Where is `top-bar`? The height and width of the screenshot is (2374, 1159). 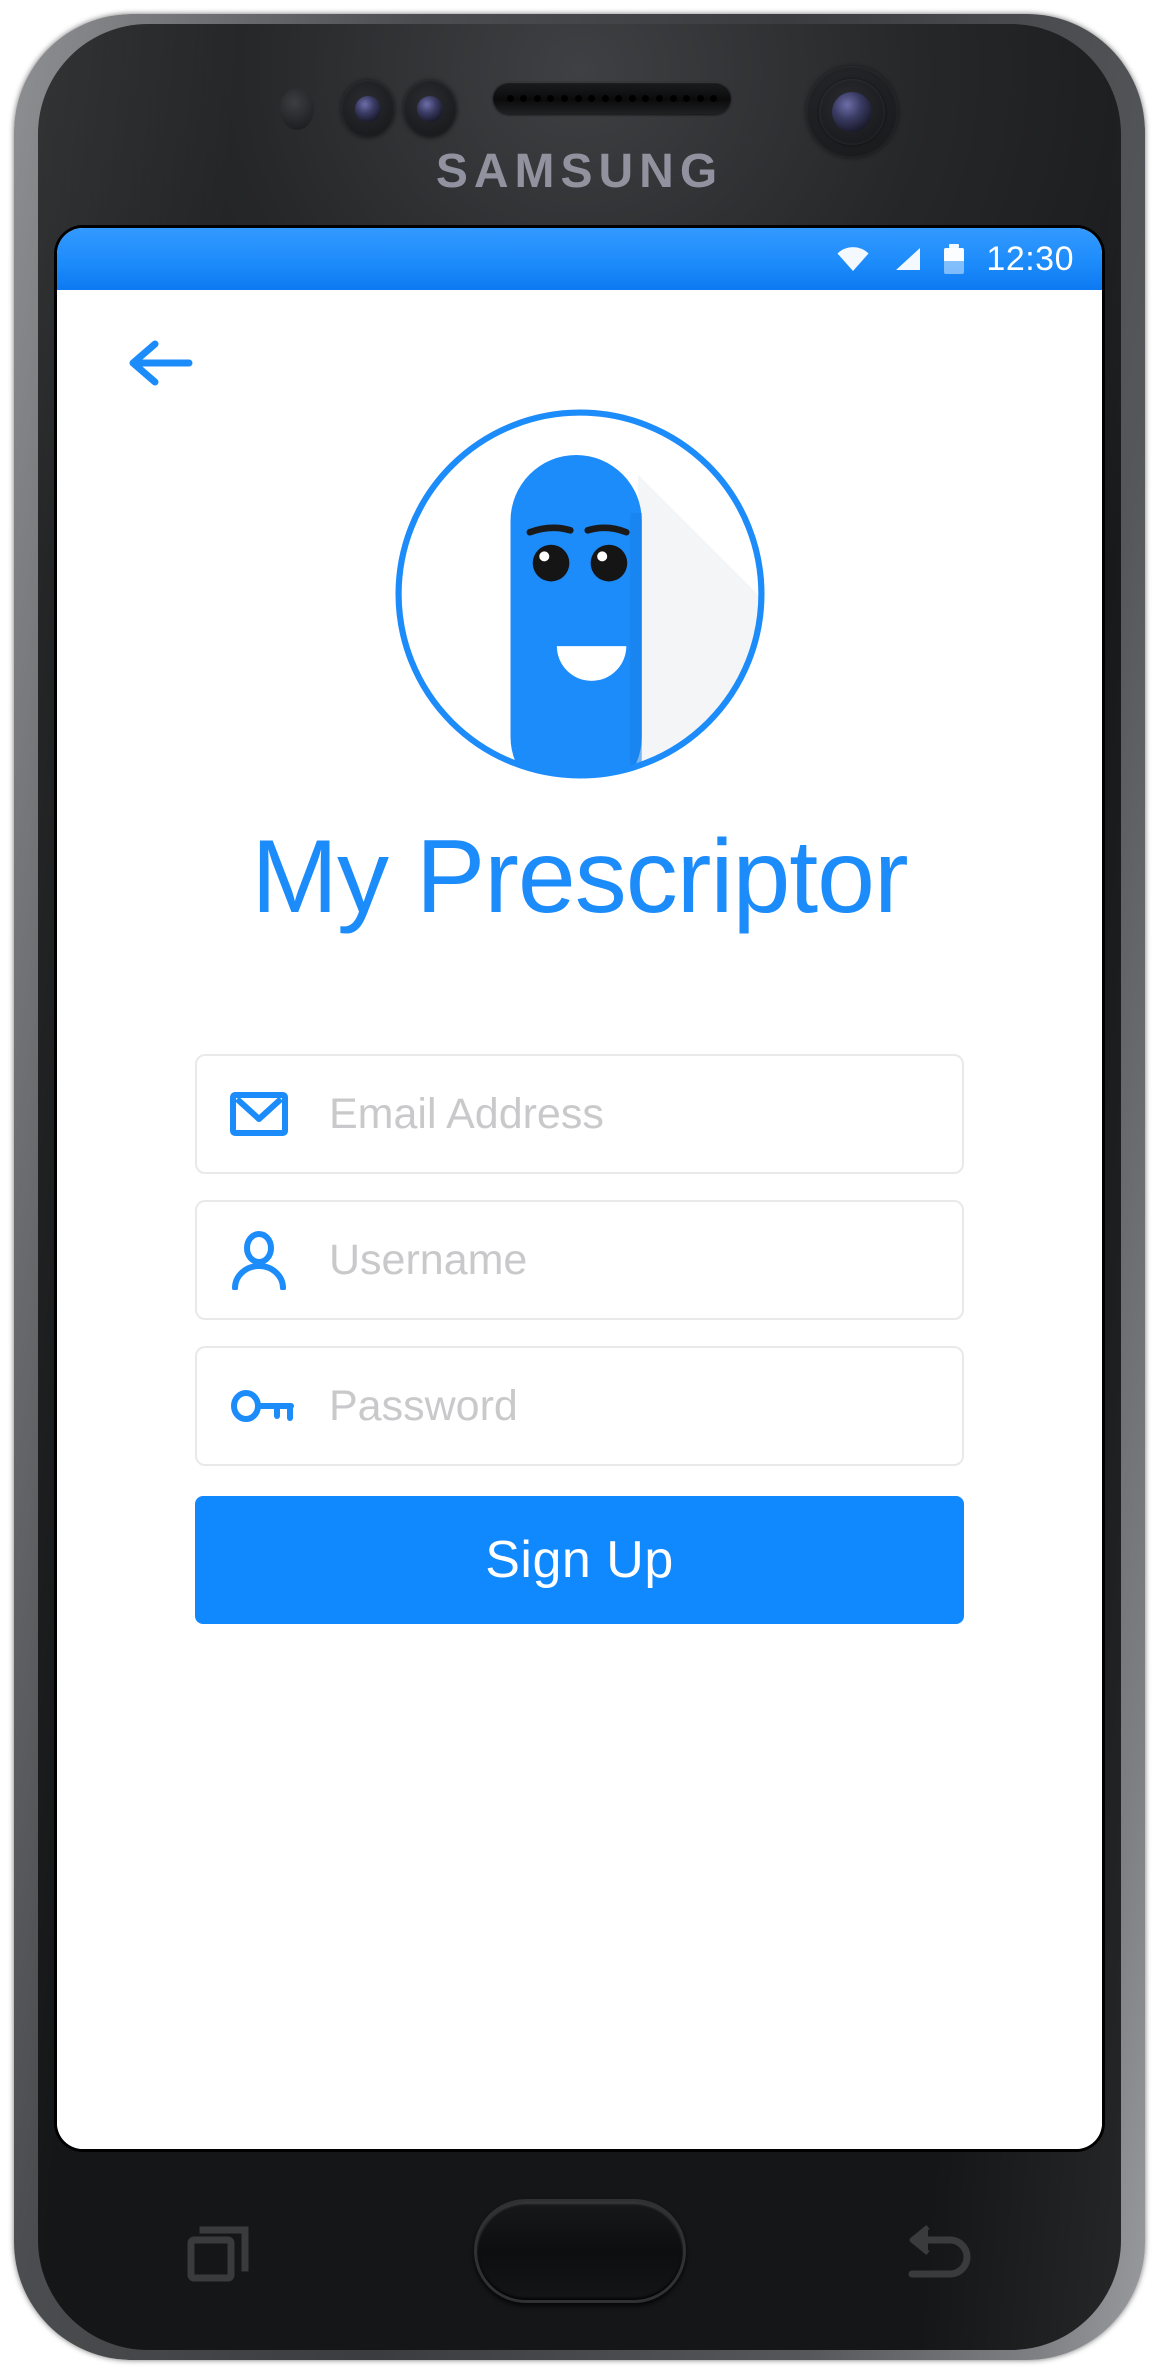 top-bar is located at coordinates (579, 342).